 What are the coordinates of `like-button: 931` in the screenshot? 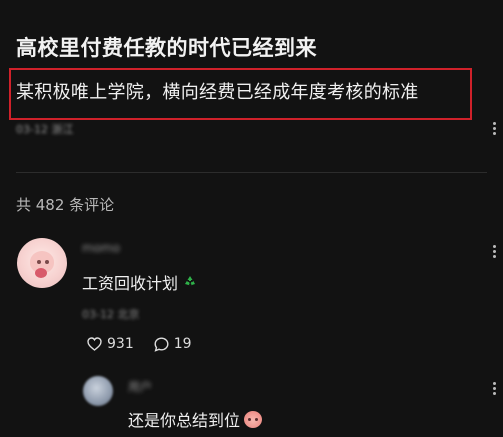 It's located at (110, 344).